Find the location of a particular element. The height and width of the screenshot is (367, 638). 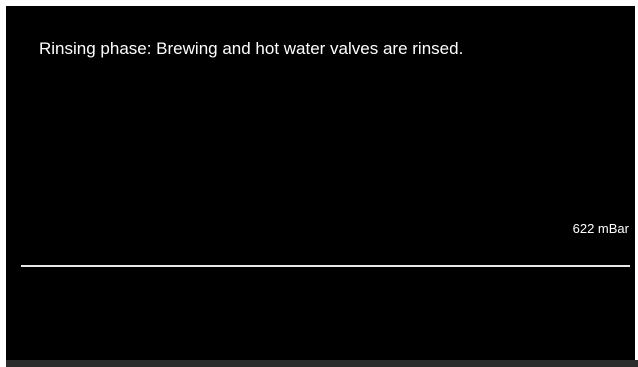

divider-line is located at coordinates (325, 266).